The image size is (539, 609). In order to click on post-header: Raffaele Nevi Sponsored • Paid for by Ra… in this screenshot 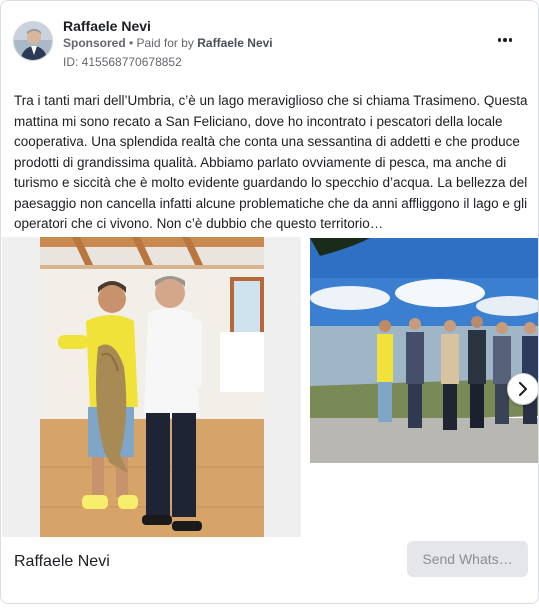, I will do `click(269, 46)`.